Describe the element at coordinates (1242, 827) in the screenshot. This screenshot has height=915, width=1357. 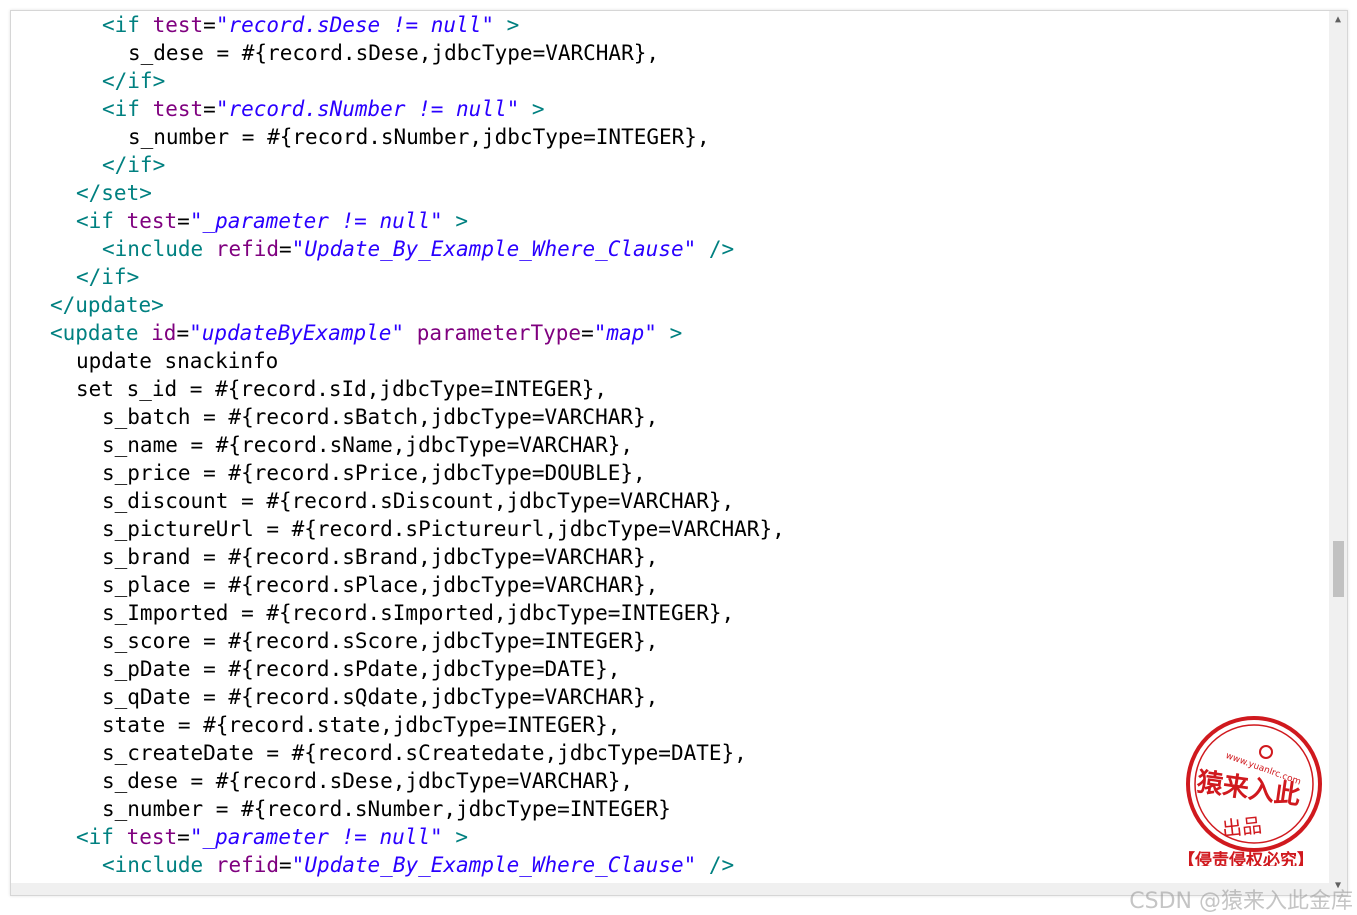
I see `seal-product: 出品` at that location.